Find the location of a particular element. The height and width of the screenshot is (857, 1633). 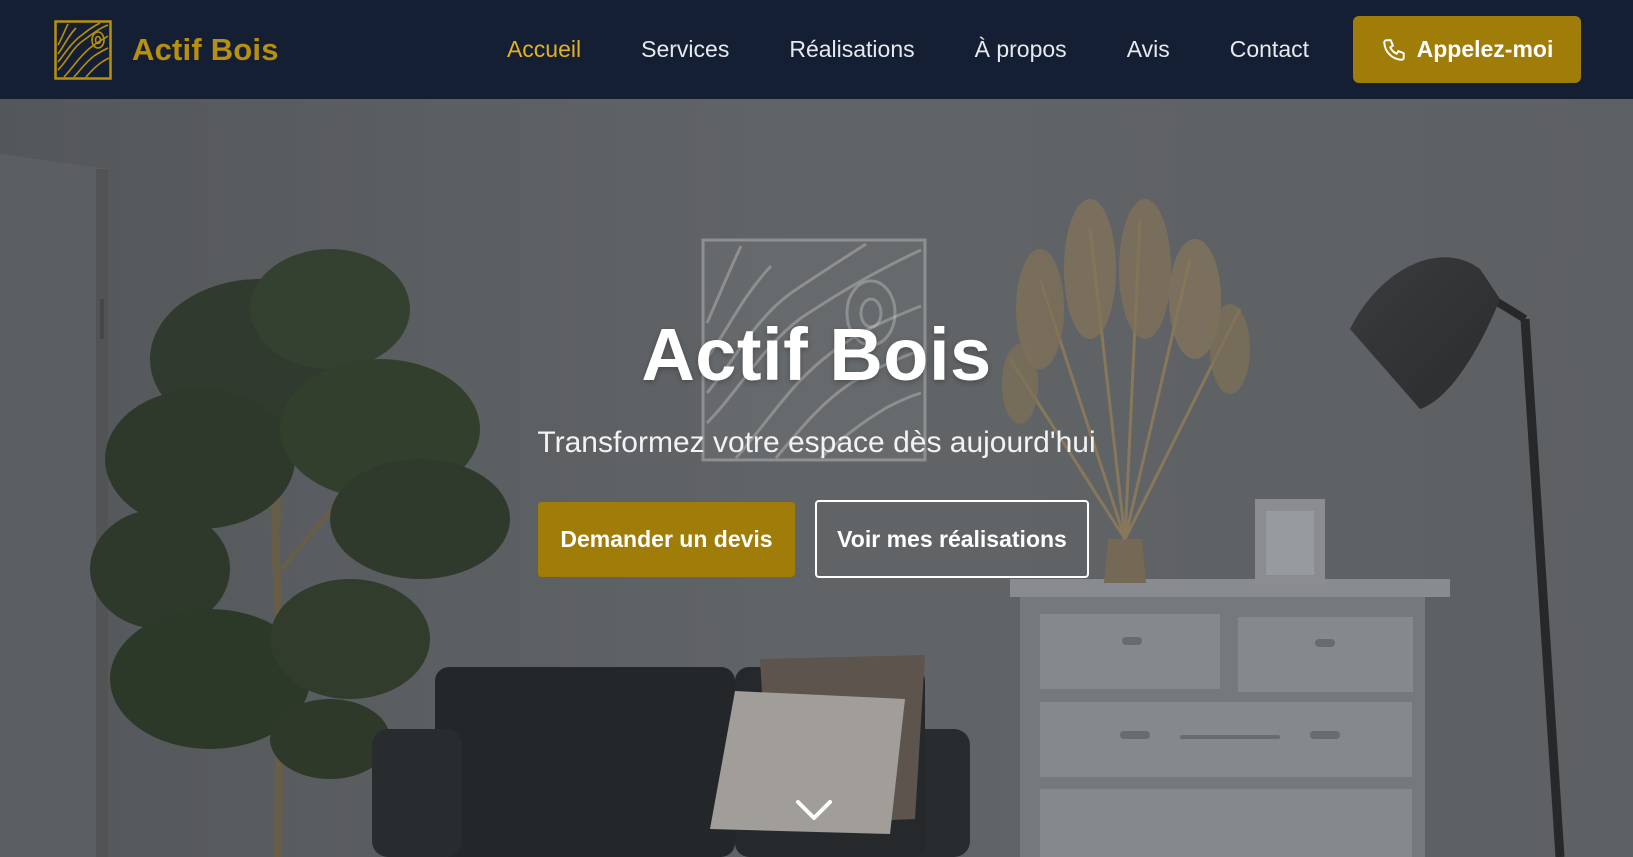

phone-icon is located at coordinates (1393, 49).